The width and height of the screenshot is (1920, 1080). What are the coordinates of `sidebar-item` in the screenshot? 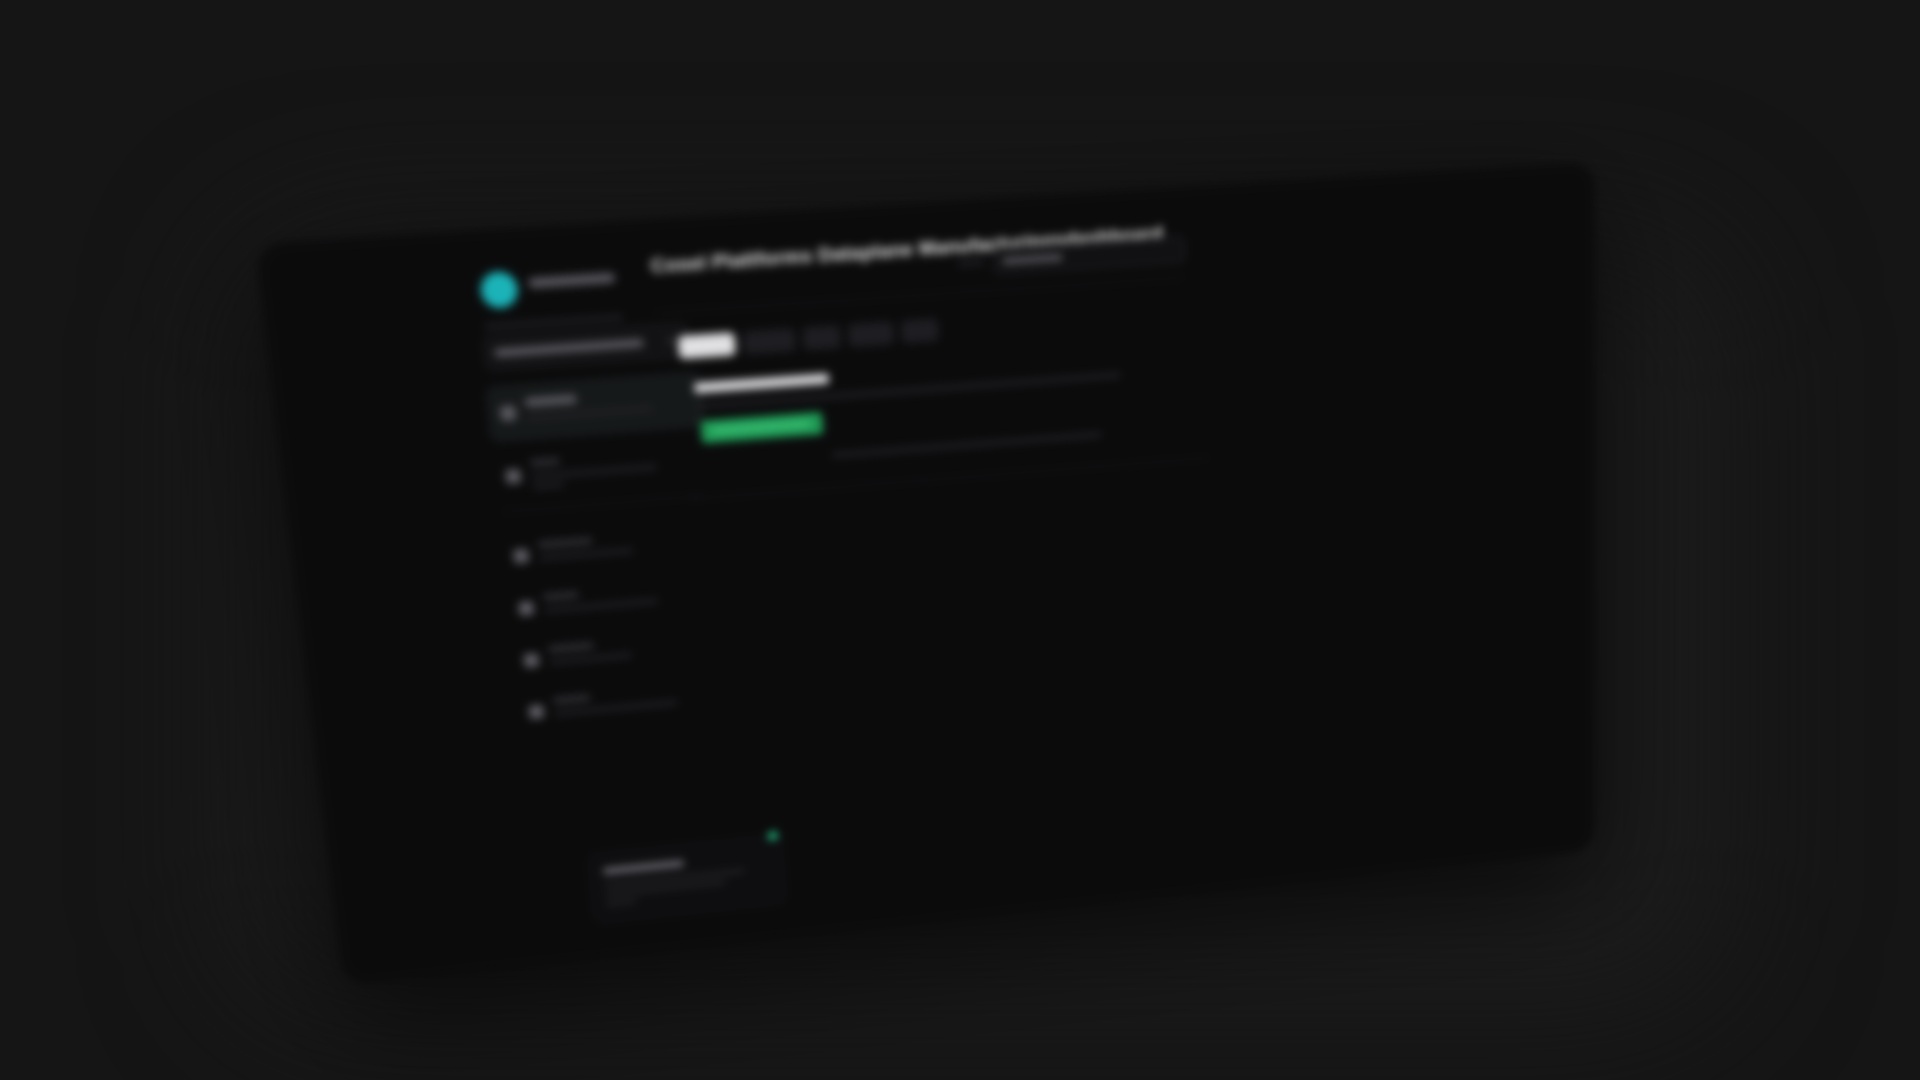 It's located at (600, 469).